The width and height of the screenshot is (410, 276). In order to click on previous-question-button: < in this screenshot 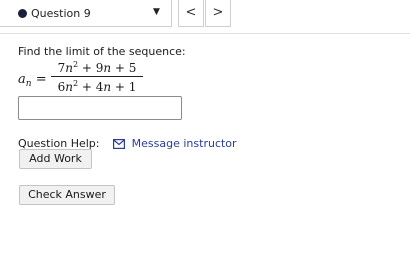, I will do `click(191, 13)`.